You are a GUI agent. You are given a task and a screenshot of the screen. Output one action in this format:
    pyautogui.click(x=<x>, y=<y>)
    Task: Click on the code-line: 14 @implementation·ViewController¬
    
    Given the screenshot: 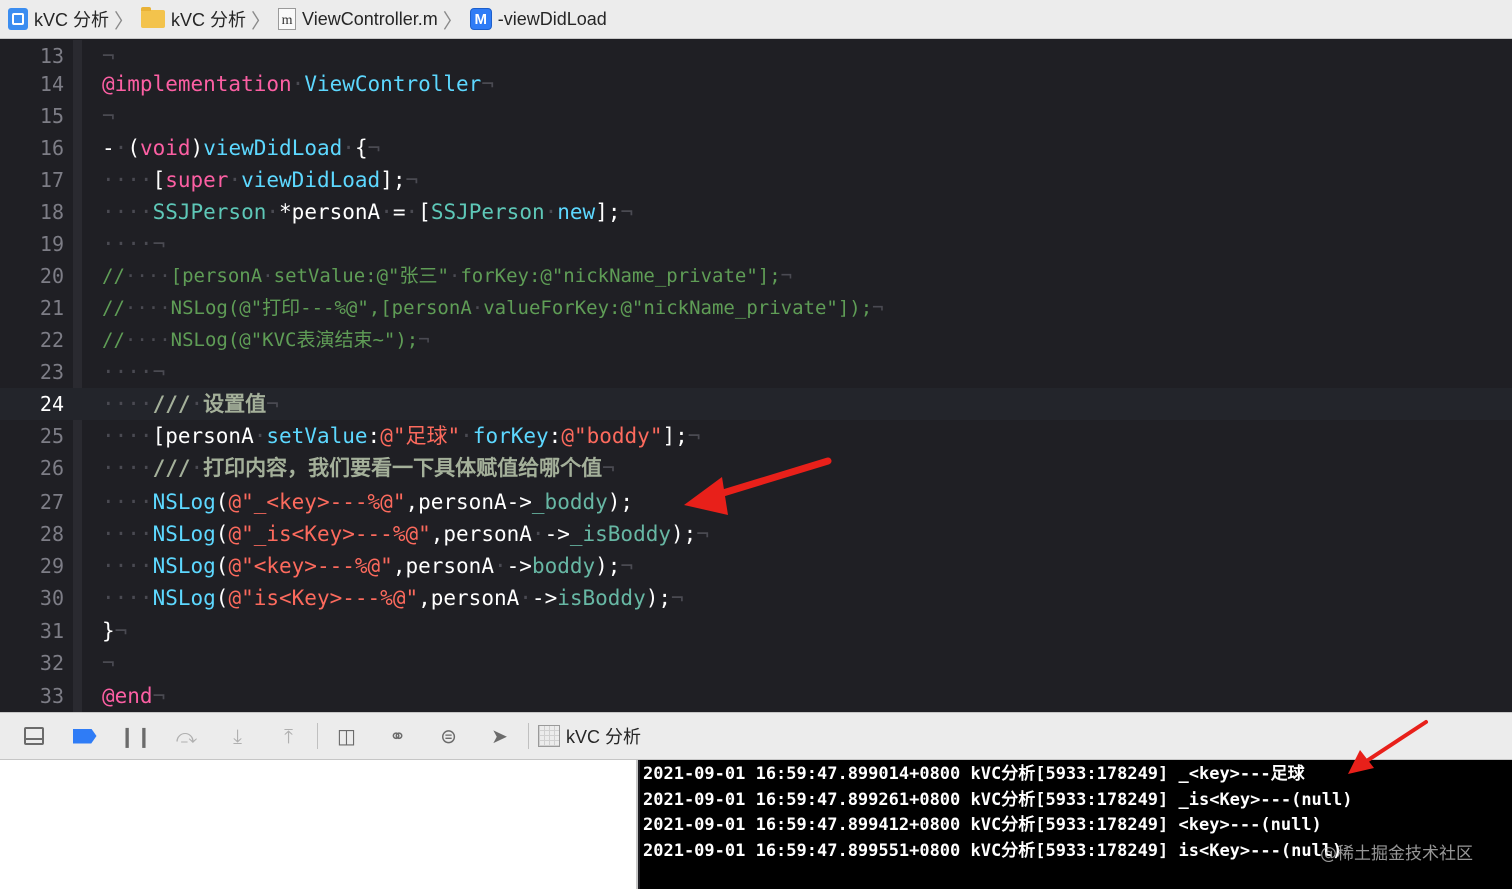 What is the action you would take?
    pyautogui.click(x=756, y=84)
    